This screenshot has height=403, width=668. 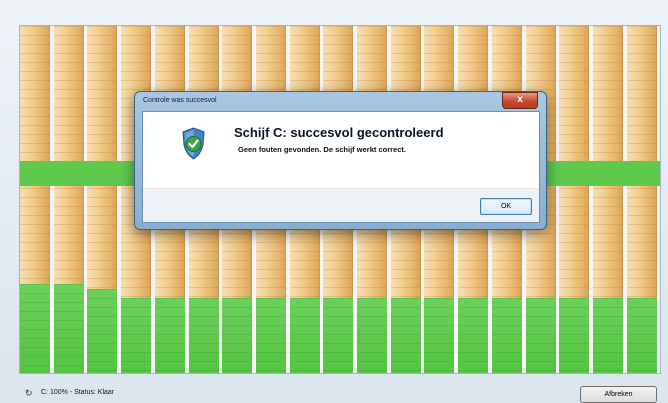 What do you see at coordinates (506, 206) in the screenshot?
I see `ok-button: OK` at bounding box center [506, 206].